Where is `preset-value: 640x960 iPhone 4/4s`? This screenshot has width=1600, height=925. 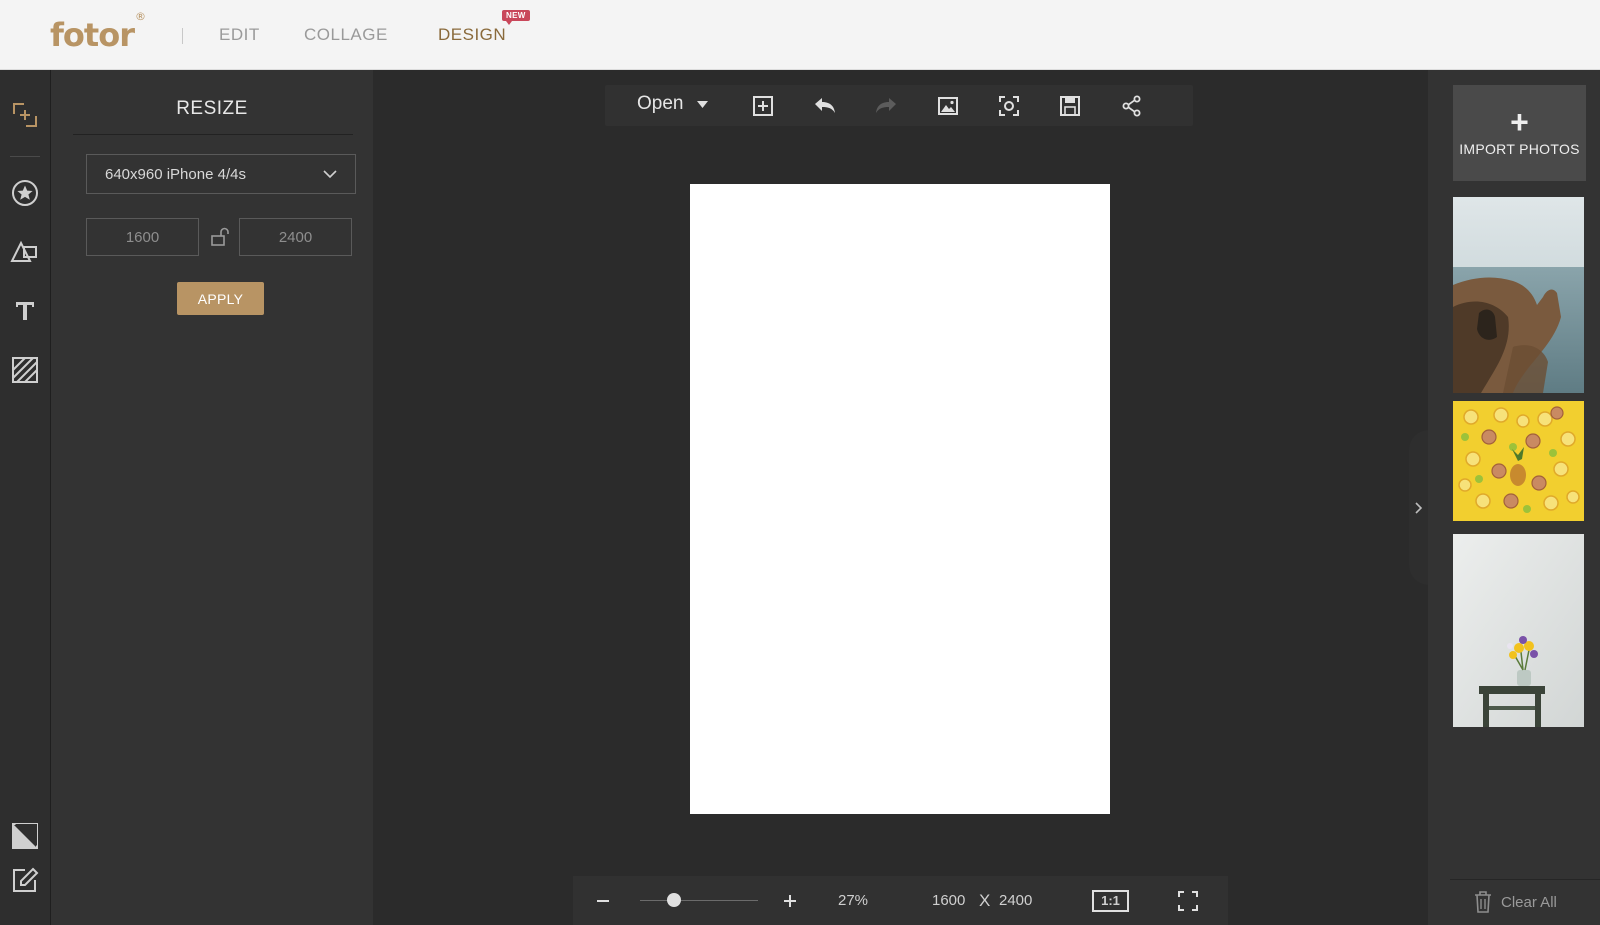 preset-value: 640x960 iPhone 4/4s is located at coordinates (175, 174).